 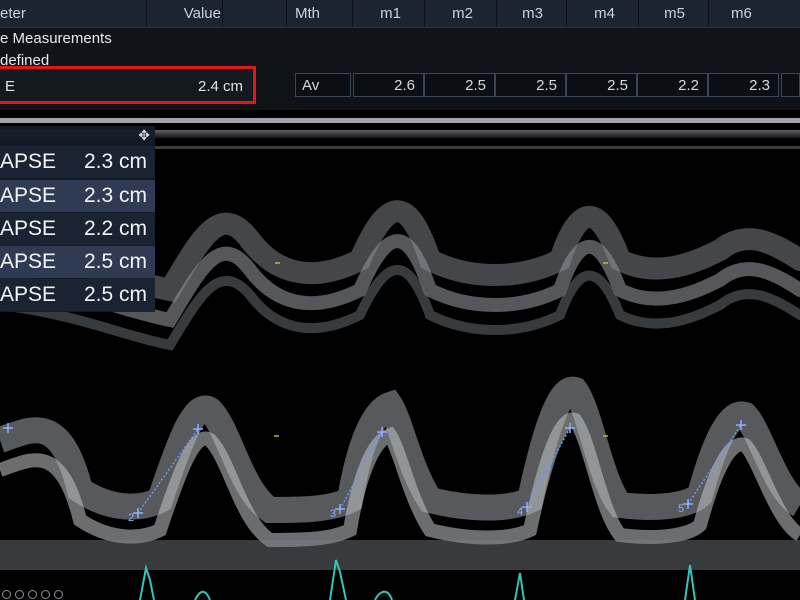 What do you see at coordinates (681, 509) in the screenshot?
I see `caliper-marker: 5` at bounding box center [681, 509].